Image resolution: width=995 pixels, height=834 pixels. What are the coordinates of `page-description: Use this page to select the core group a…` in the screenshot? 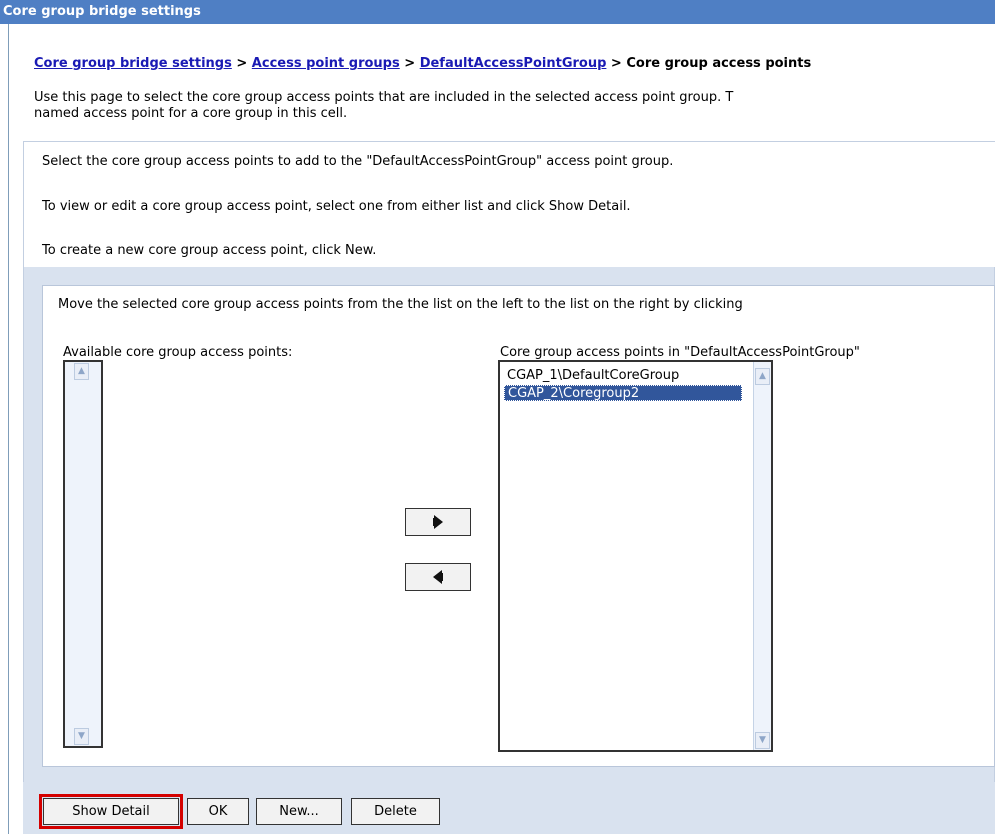 It's located at (514, 106).